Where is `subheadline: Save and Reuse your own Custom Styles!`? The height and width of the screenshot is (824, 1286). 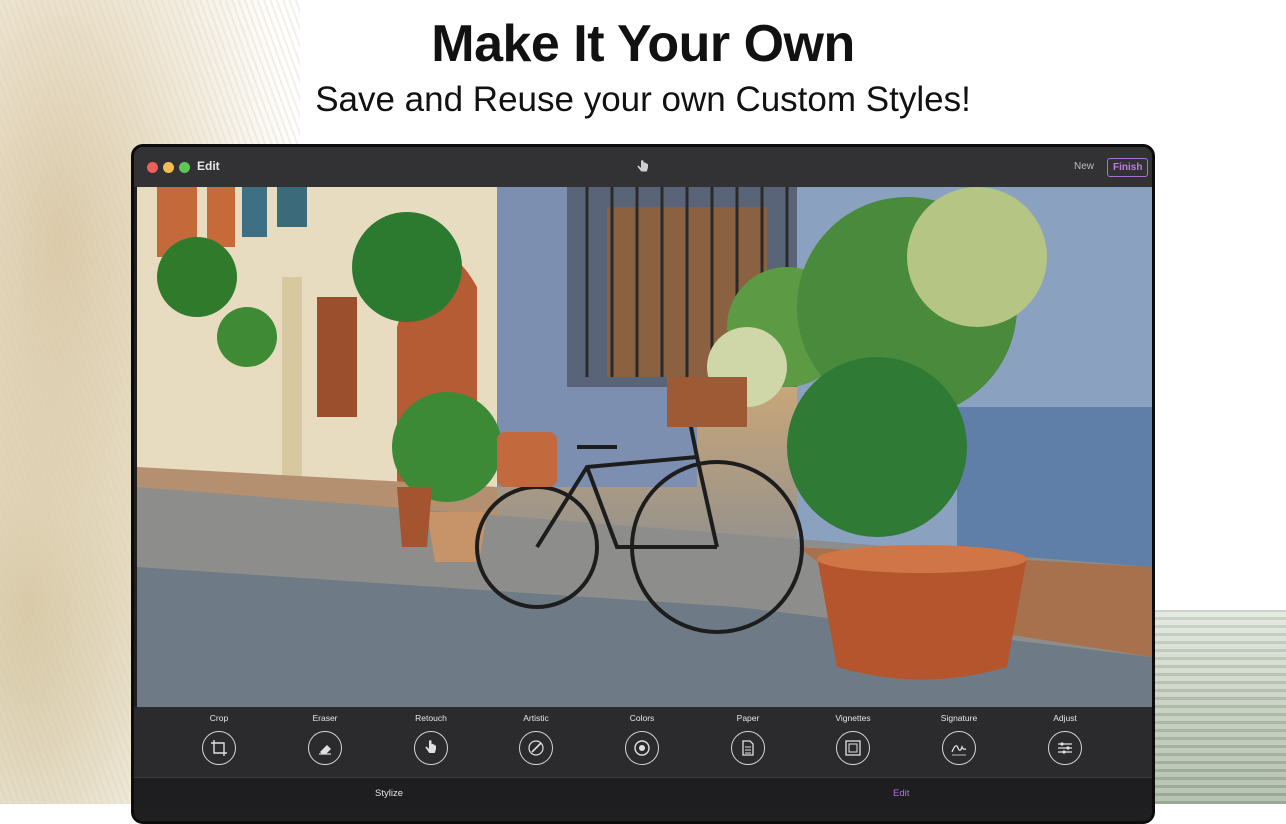
subheadline: Save and Reuse your own Custom Styles! is located at coordinates (643, 99).